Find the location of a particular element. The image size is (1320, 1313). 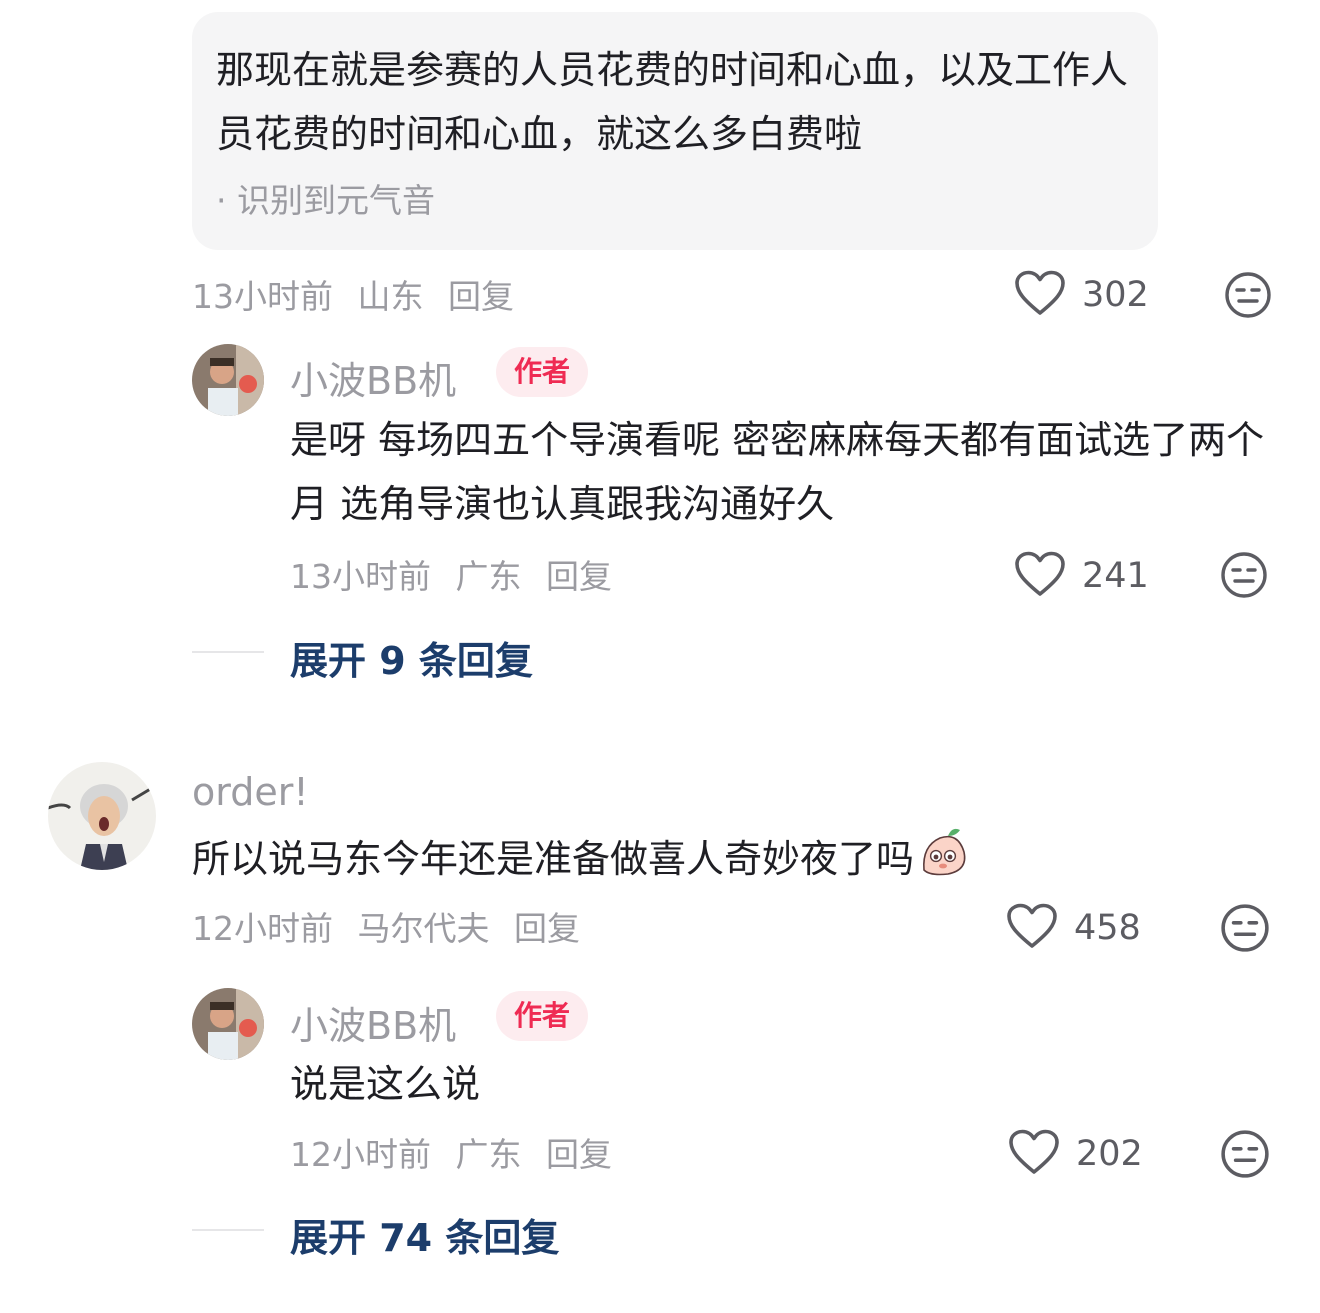

like-count: 302 is located at coordinates (1115, 295).